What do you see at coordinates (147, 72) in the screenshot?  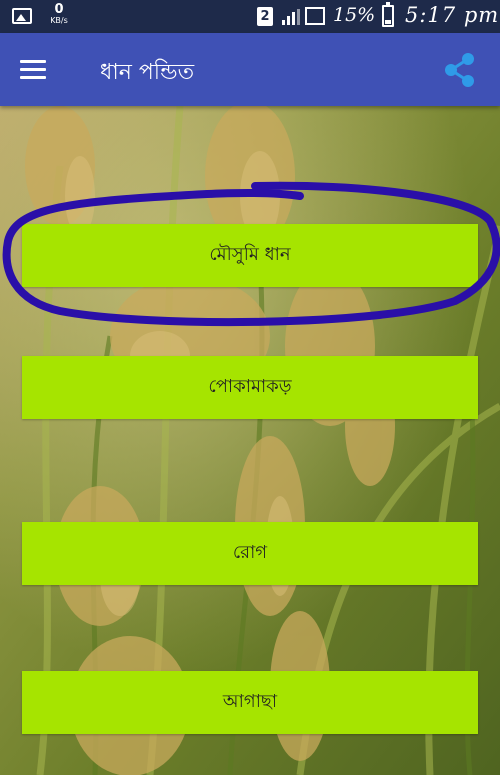 I see `app-title: ধান পন্ডিত` at bounding box center [147, 72].